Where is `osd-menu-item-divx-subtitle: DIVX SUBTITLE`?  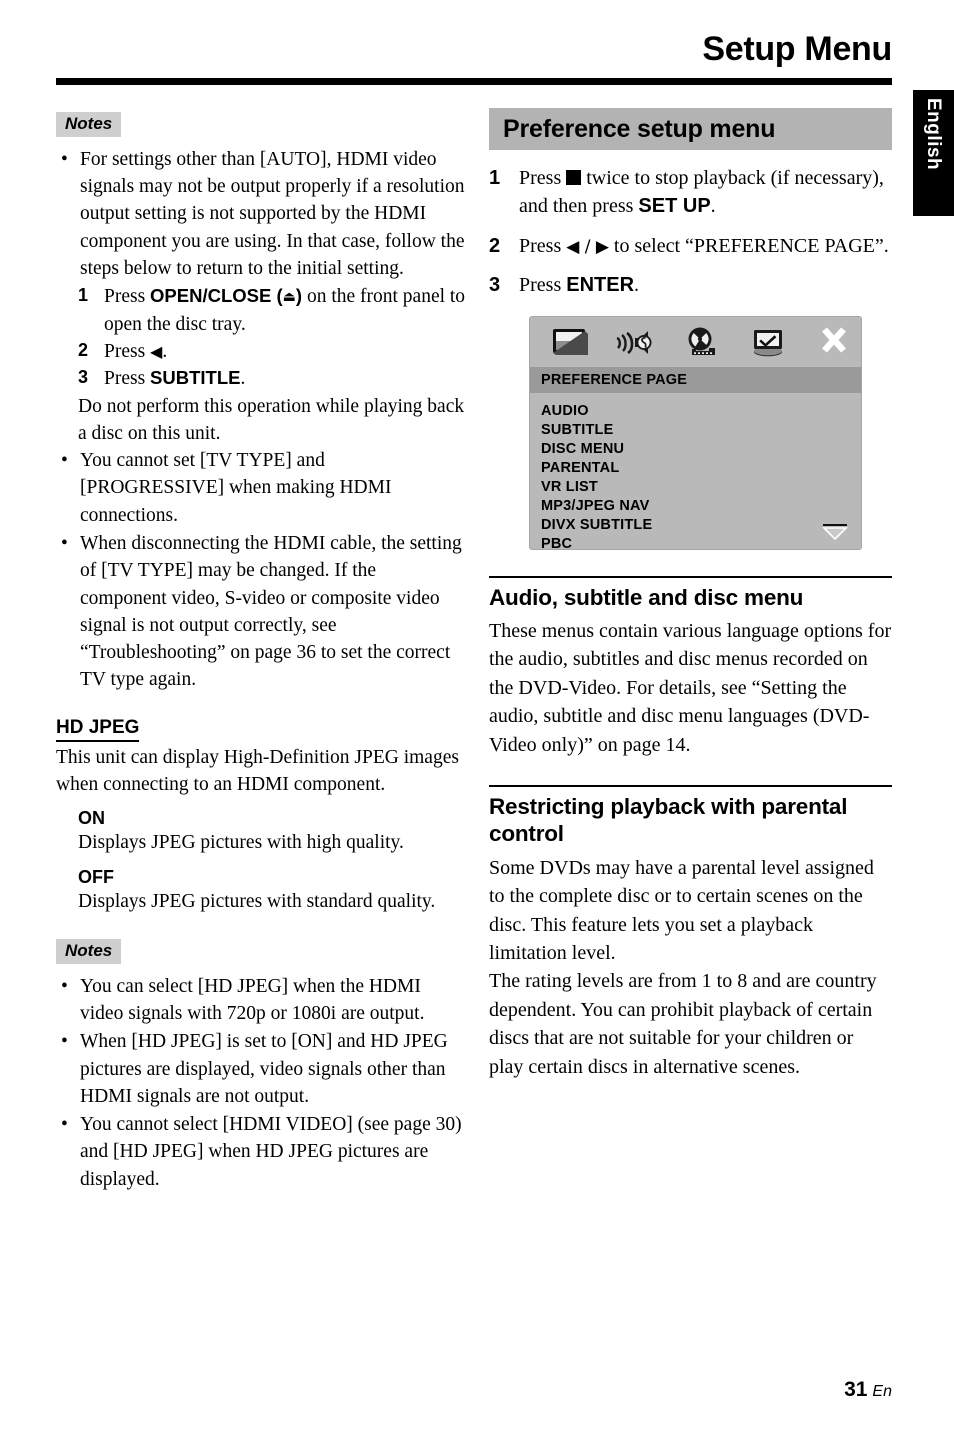 osd-menu-item-divx-subtitle: DIVX SUBTITLE is located at coordinates (701, 525).